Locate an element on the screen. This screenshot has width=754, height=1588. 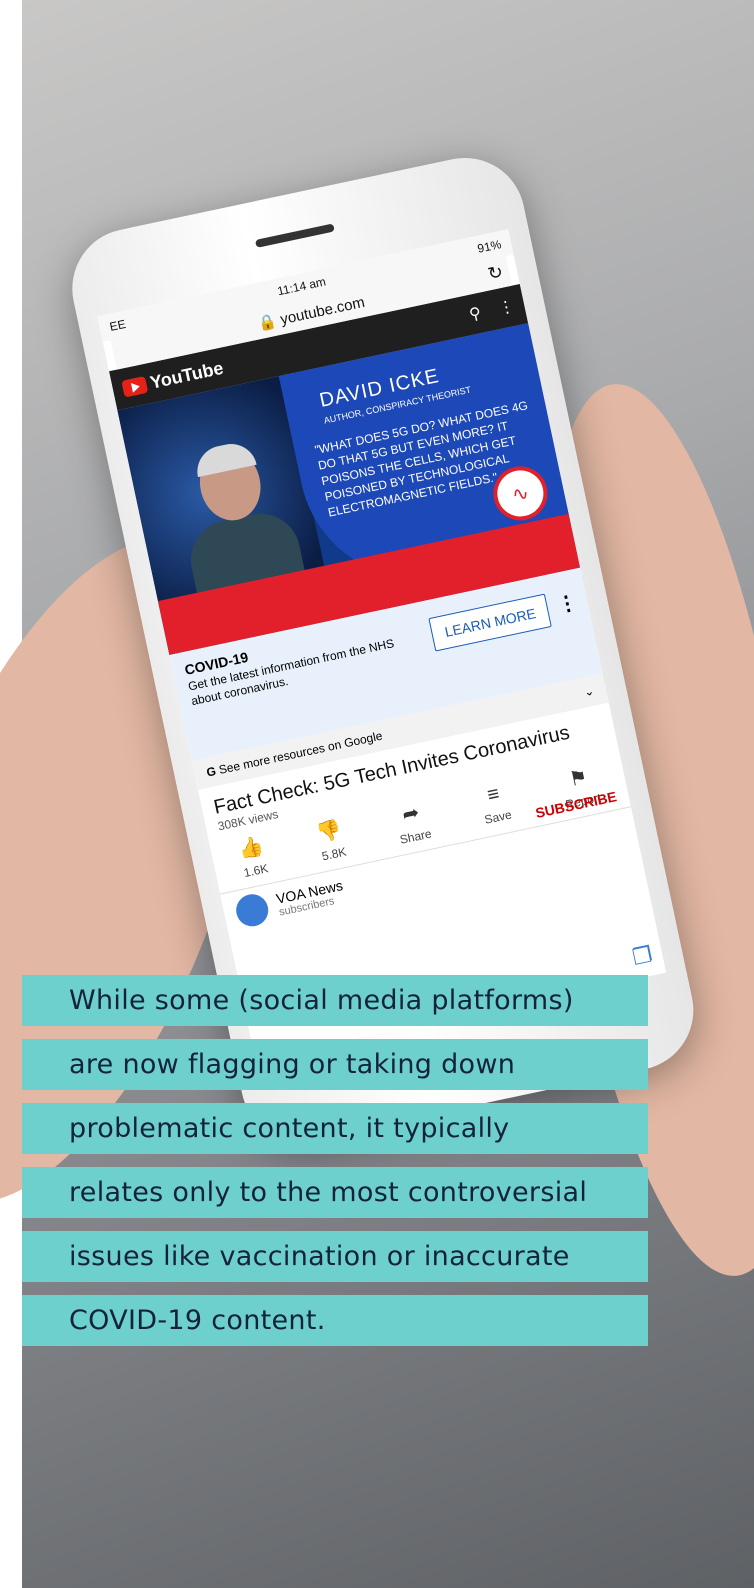
thumbs-up-icon: 👍 is located at coordinates (251, 848).